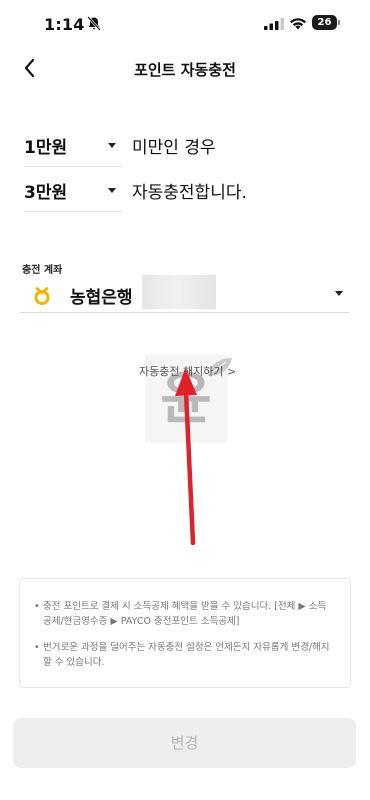  What do you see at coordinates (101, 298) in the screenshot?
I see `bank-name: 농협은행` at bounding box center [101, 298].